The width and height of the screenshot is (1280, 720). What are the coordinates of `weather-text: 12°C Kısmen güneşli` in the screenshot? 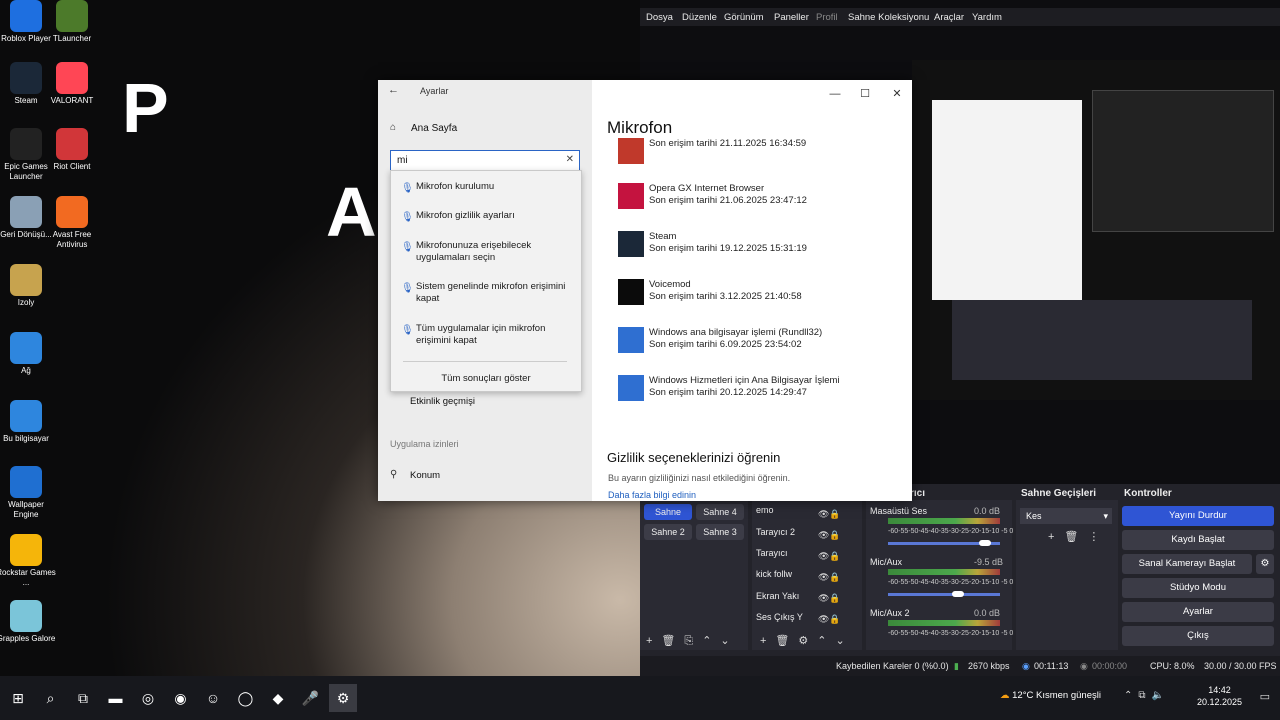 It's located at (1056, 695).